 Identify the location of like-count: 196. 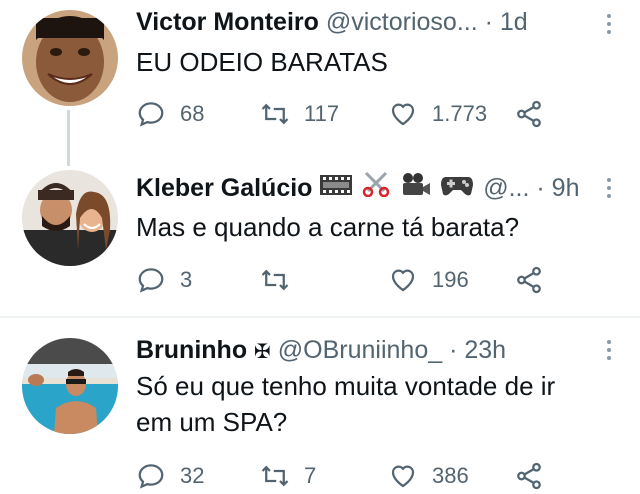
(450, 279).